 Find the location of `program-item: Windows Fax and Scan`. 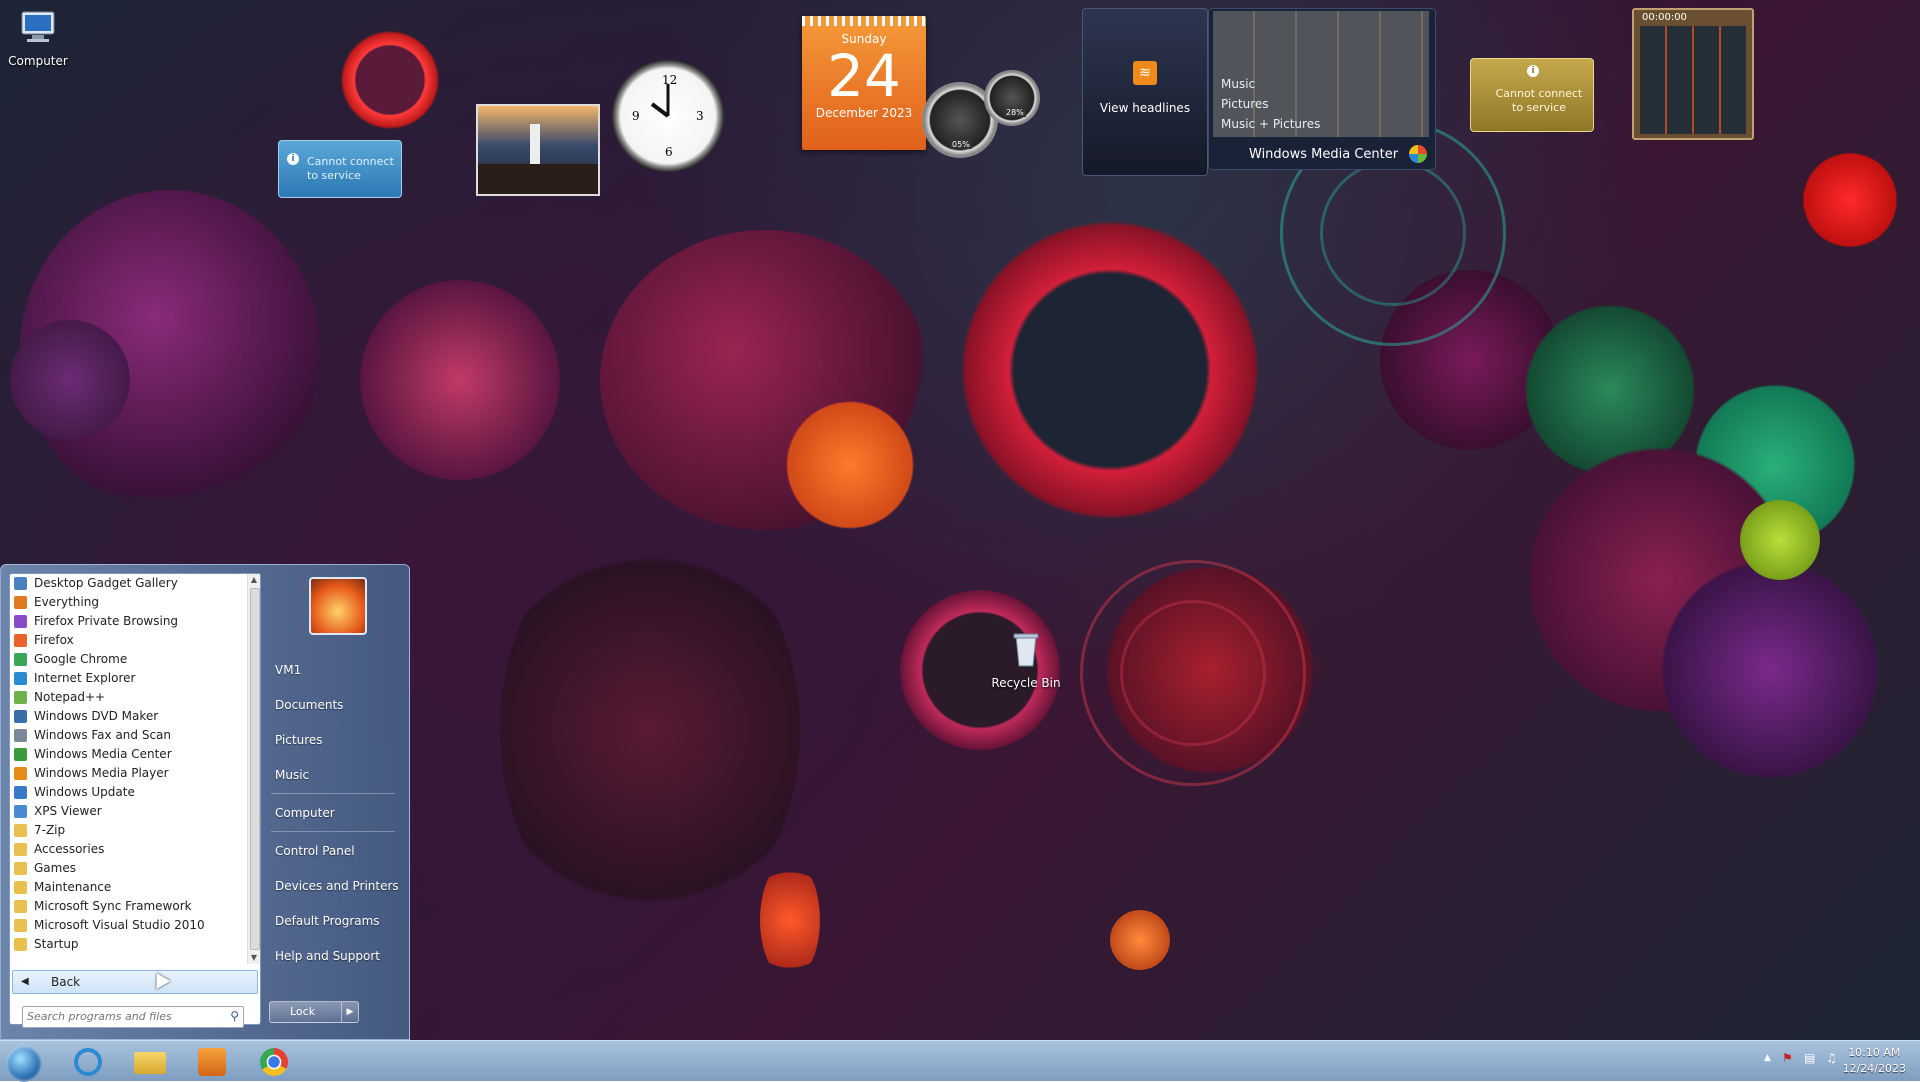

program-item: Windows Fax and Scan is located at coordinates (129, 735).